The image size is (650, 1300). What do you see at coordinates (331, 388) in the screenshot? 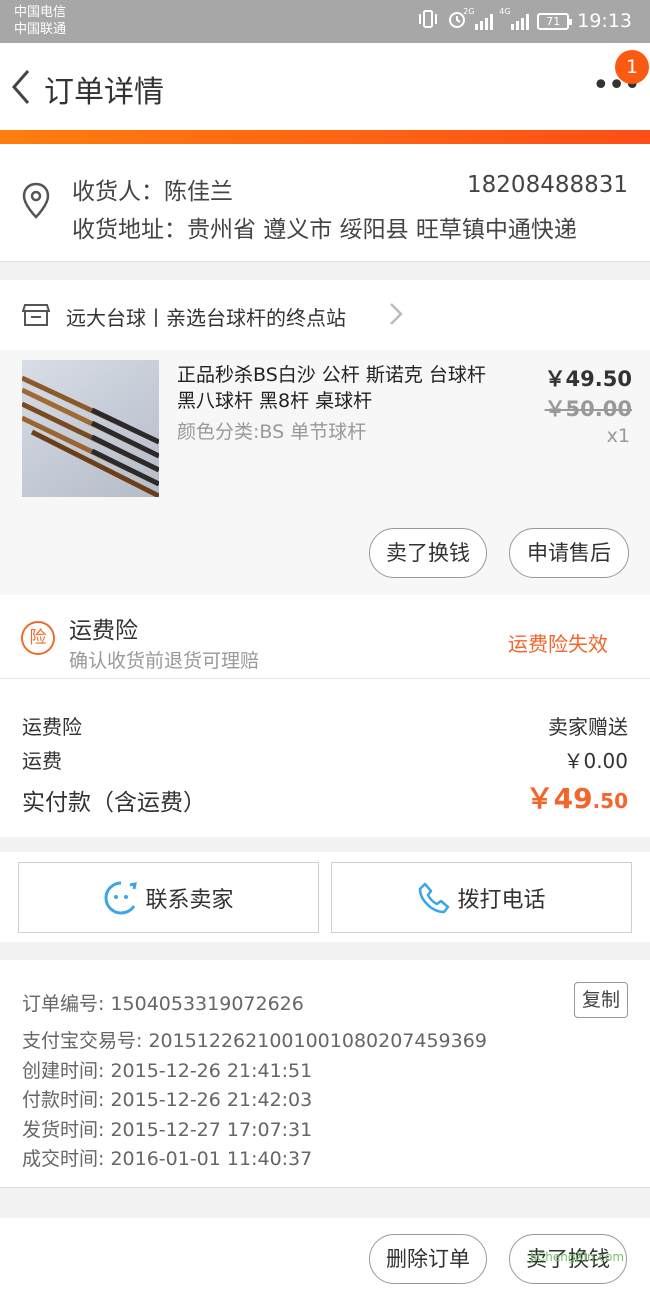
I see `product-title: 正品秒杀BS白沙 公杆 斯诺克 台球杆 黑八球杆 黑8杆 桌球杆` at bounding box center [331, 388].